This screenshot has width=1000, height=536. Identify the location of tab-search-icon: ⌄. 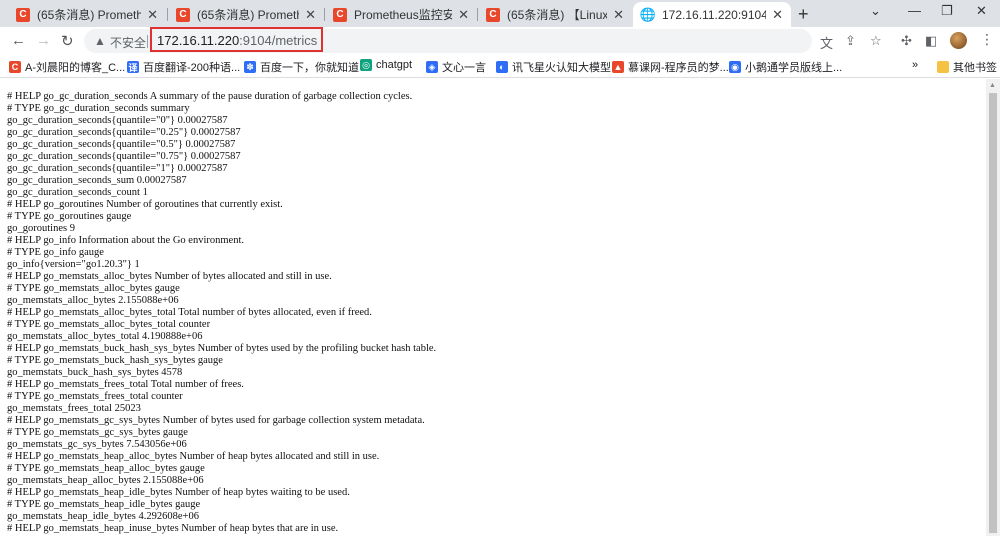
(875, 11).